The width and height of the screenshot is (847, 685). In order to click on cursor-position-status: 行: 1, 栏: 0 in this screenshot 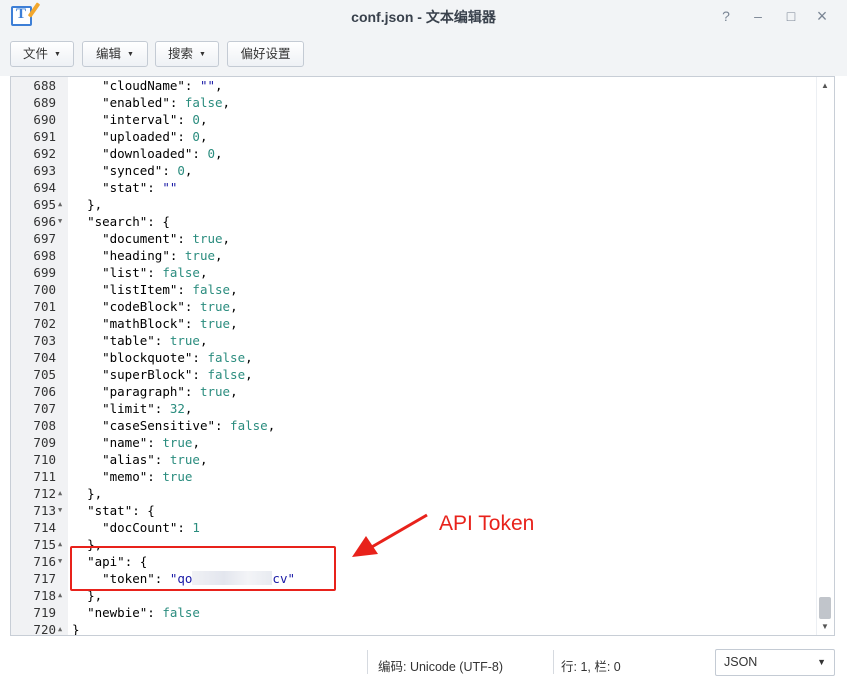, I will do `click(591, 667)`.